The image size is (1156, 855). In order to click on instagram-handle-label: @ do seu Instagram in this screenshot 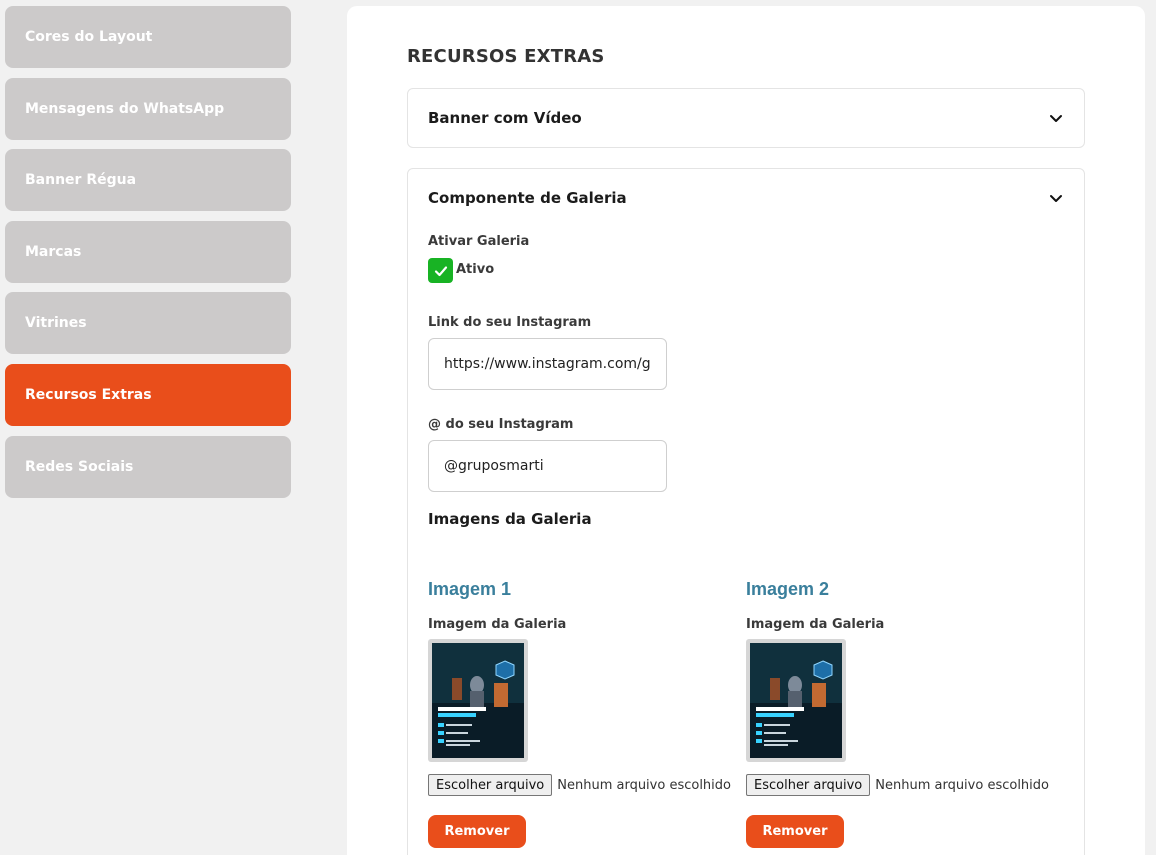, I will do `click(501, 424)`.